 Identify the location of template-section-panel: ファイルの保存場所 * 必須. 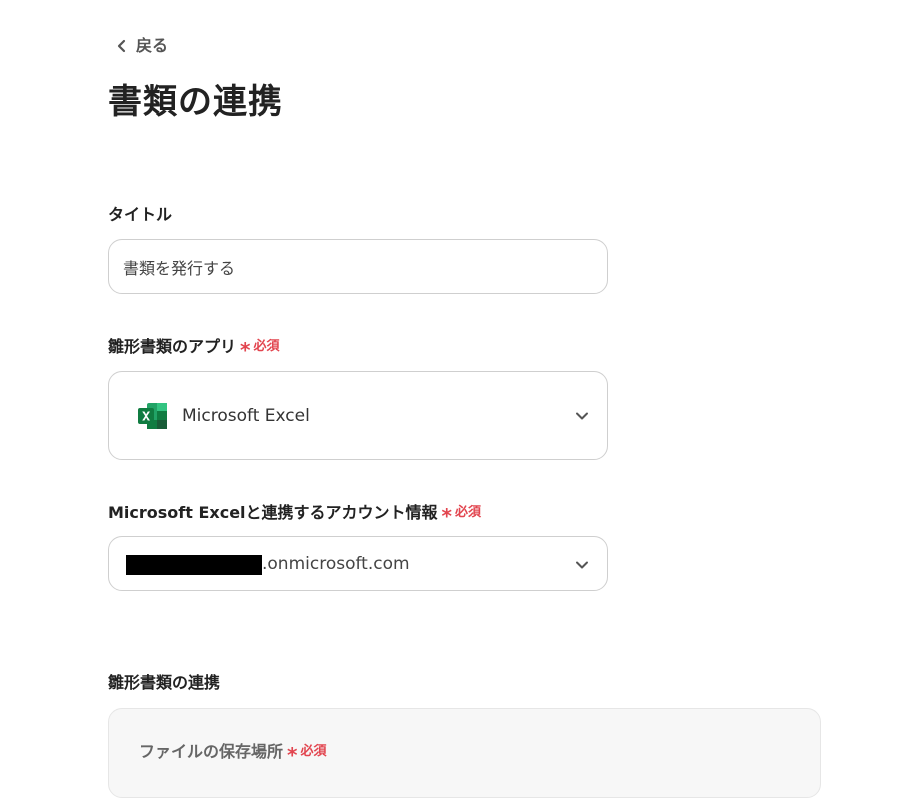
(464, 753).